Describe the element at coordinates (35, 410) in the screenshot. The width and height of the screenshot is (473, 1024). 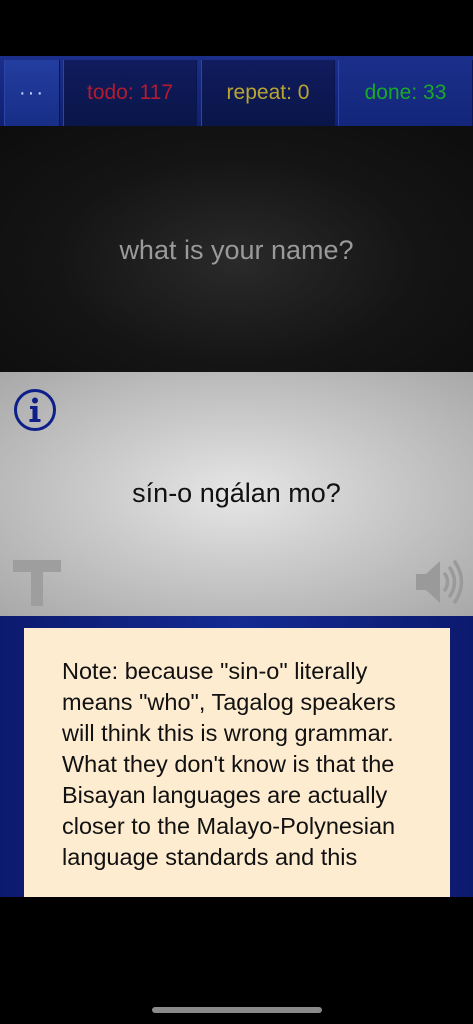
I see `info-icon` at that location.